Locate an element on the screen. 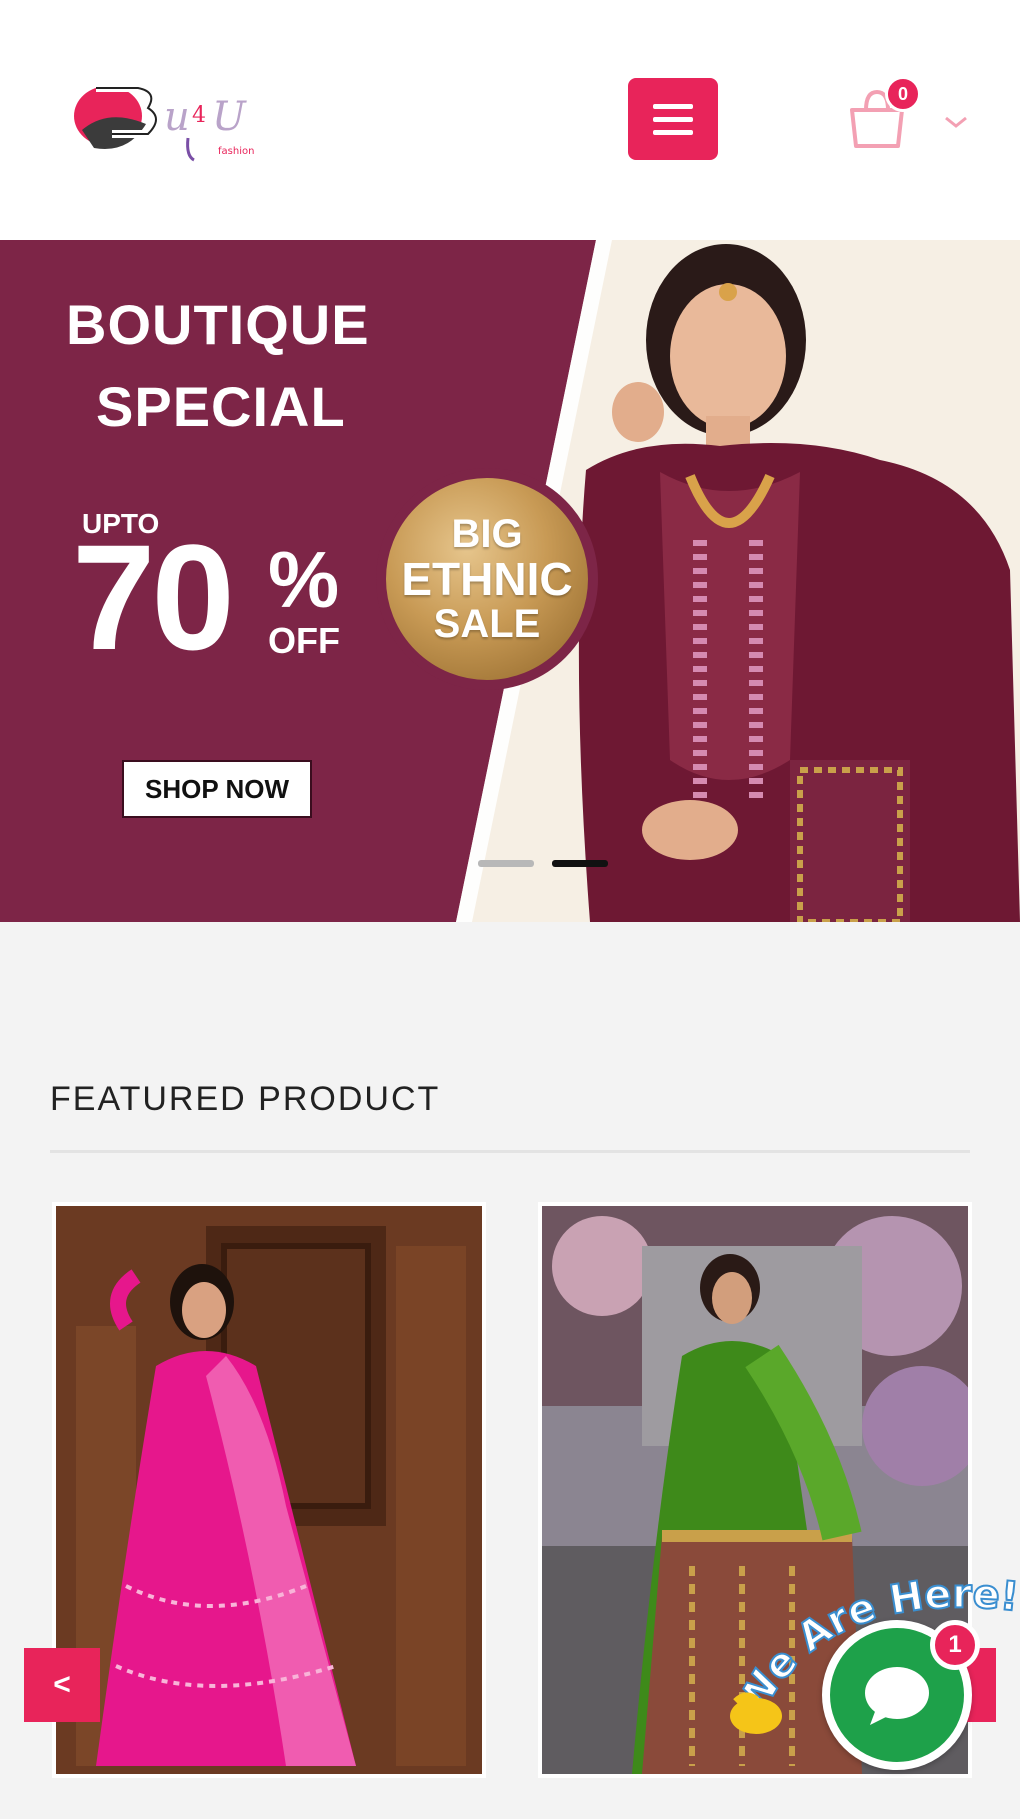 The width and height of the screenshot is (1020, 1819). badge-line-2: ETHNIC is located at coordinates (487, 578).